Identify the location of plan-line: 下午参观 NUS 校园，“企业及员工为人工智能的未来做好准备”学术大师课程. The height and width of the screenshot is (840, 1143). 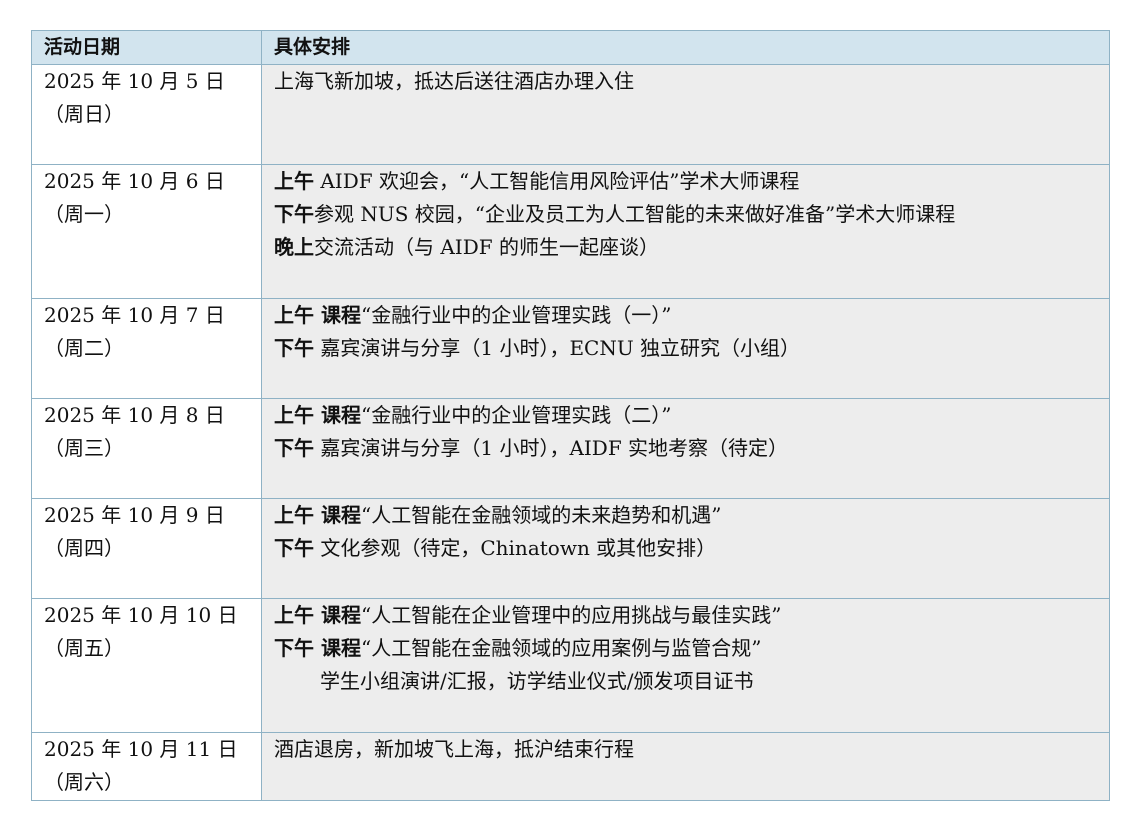
(685, 214).